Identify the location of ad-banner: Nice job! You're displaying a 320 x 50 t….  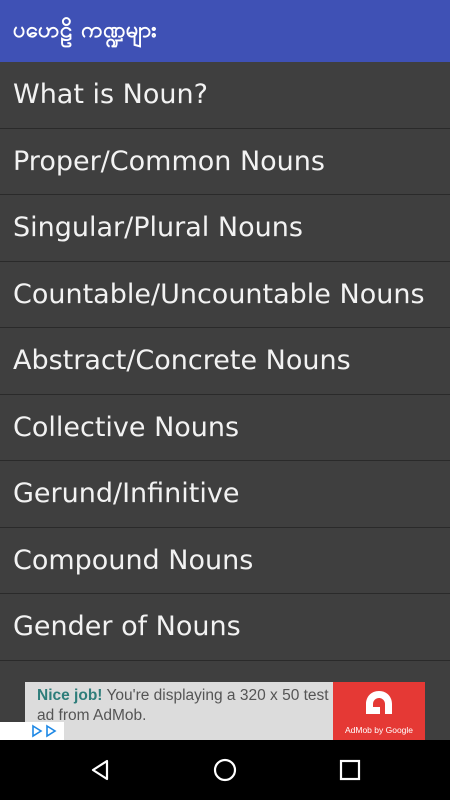
(225, 711).